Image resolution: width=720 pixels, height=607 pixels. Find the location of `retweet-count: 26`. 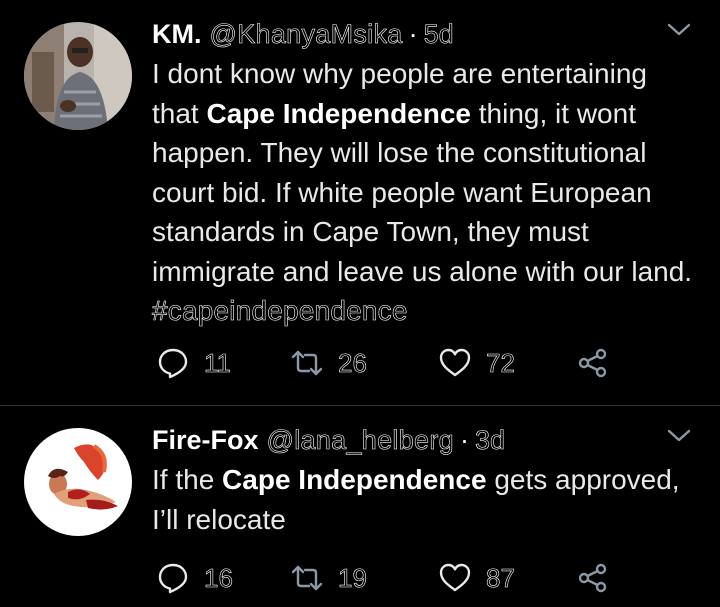

retweet-count: 26 is located at coordinates (353, 362).